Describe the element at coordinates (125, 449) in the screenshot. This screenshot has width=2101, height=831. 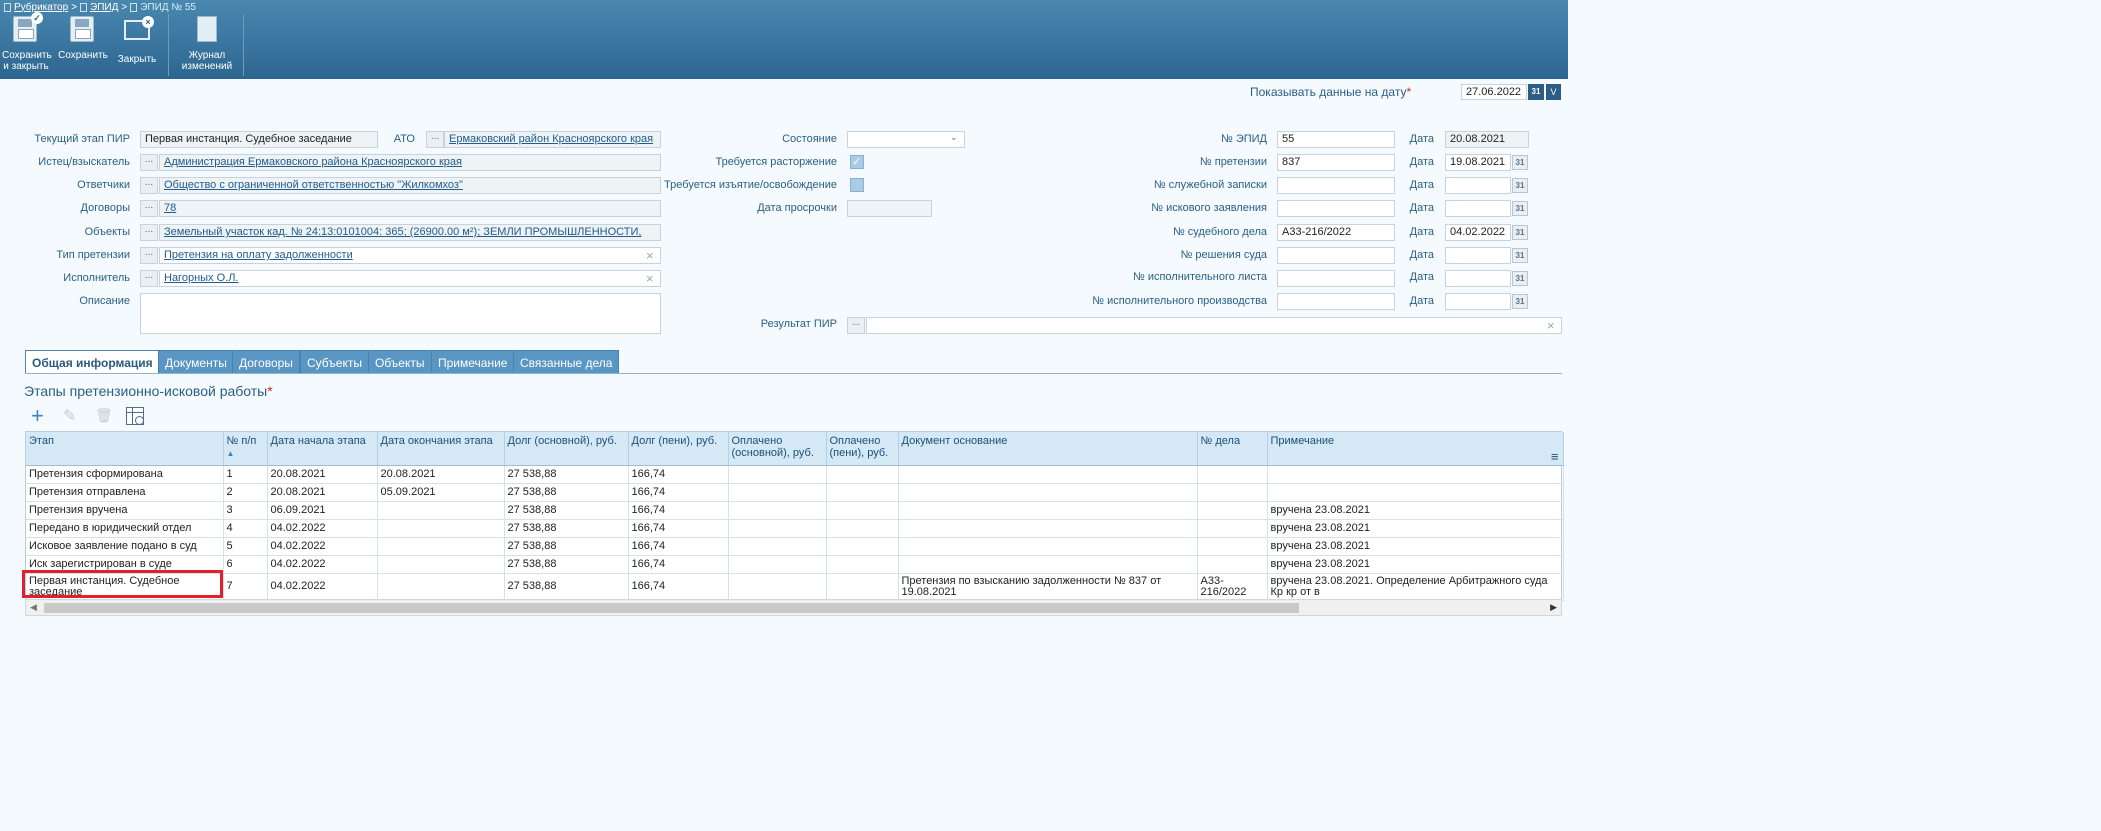
I see `col-header-stage: Этап` at that location.